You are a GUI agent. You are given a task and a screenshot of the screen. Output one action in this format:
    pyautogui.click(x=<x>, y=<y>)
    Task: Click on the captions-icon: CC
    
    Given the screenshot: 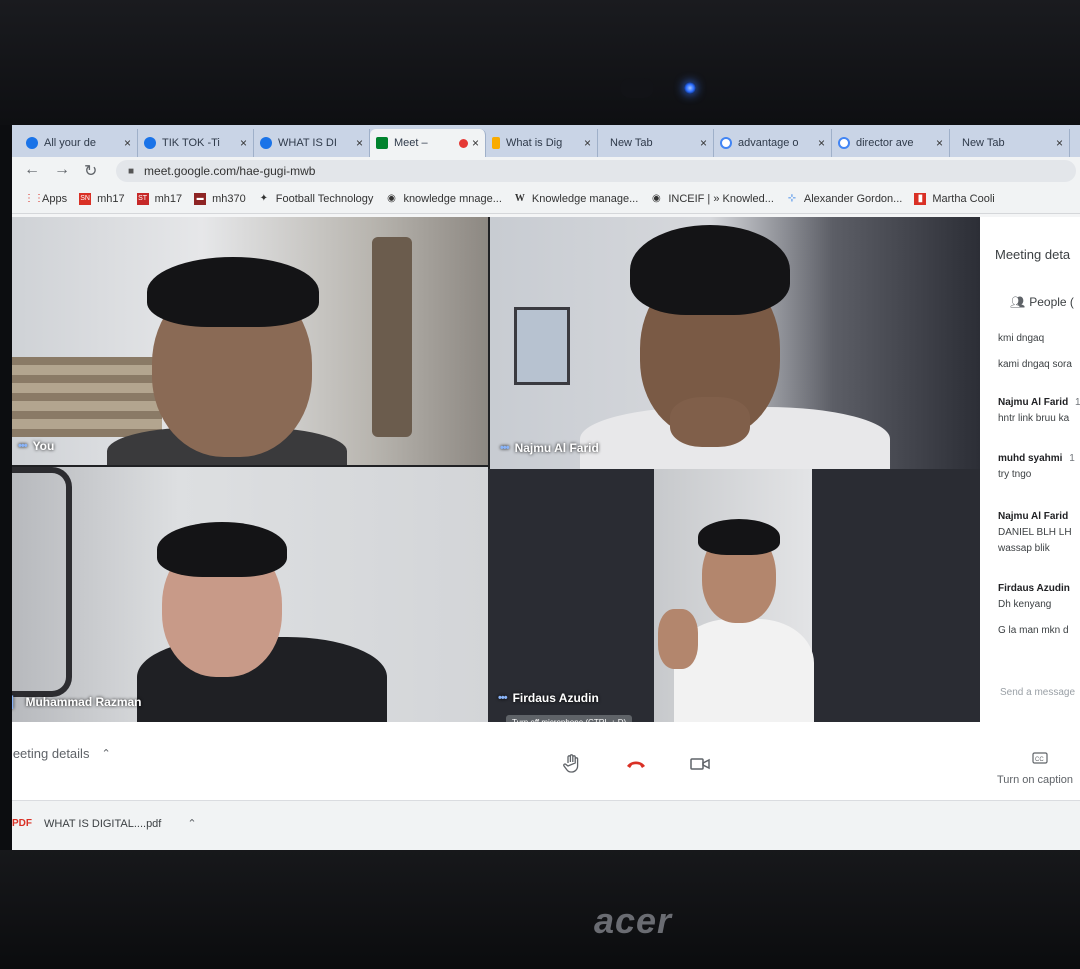 What is the action you would take?
    pyautogui.click(x=1040, y=759)
    